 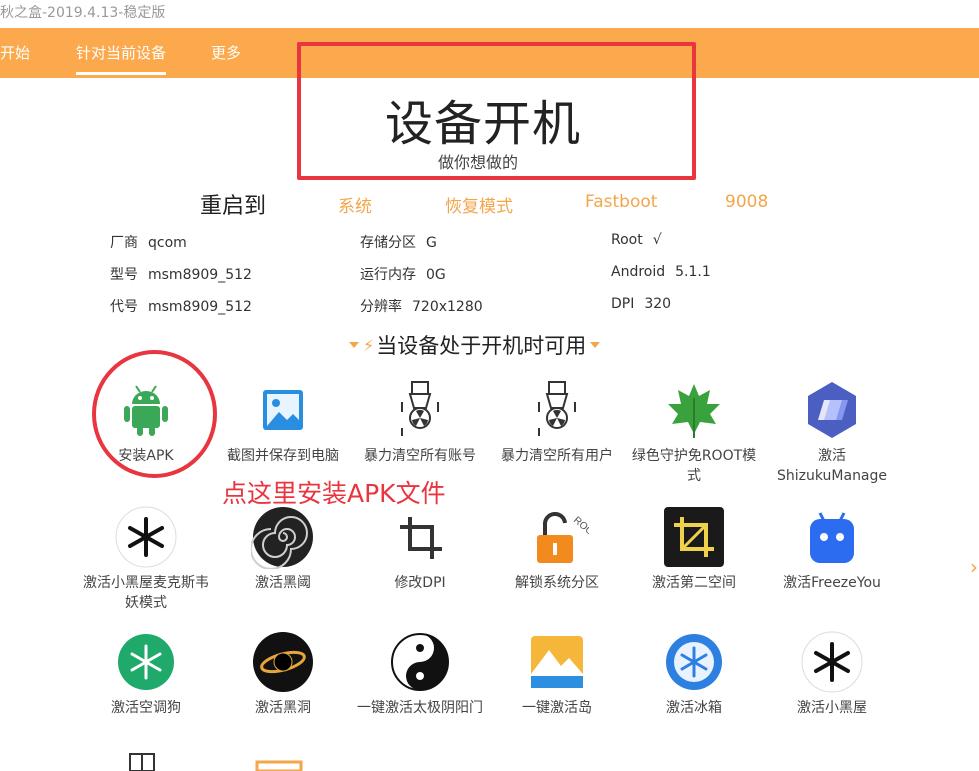 I want to click on tile-label: 激活ShizukuManage, so click(x=832, y=466).